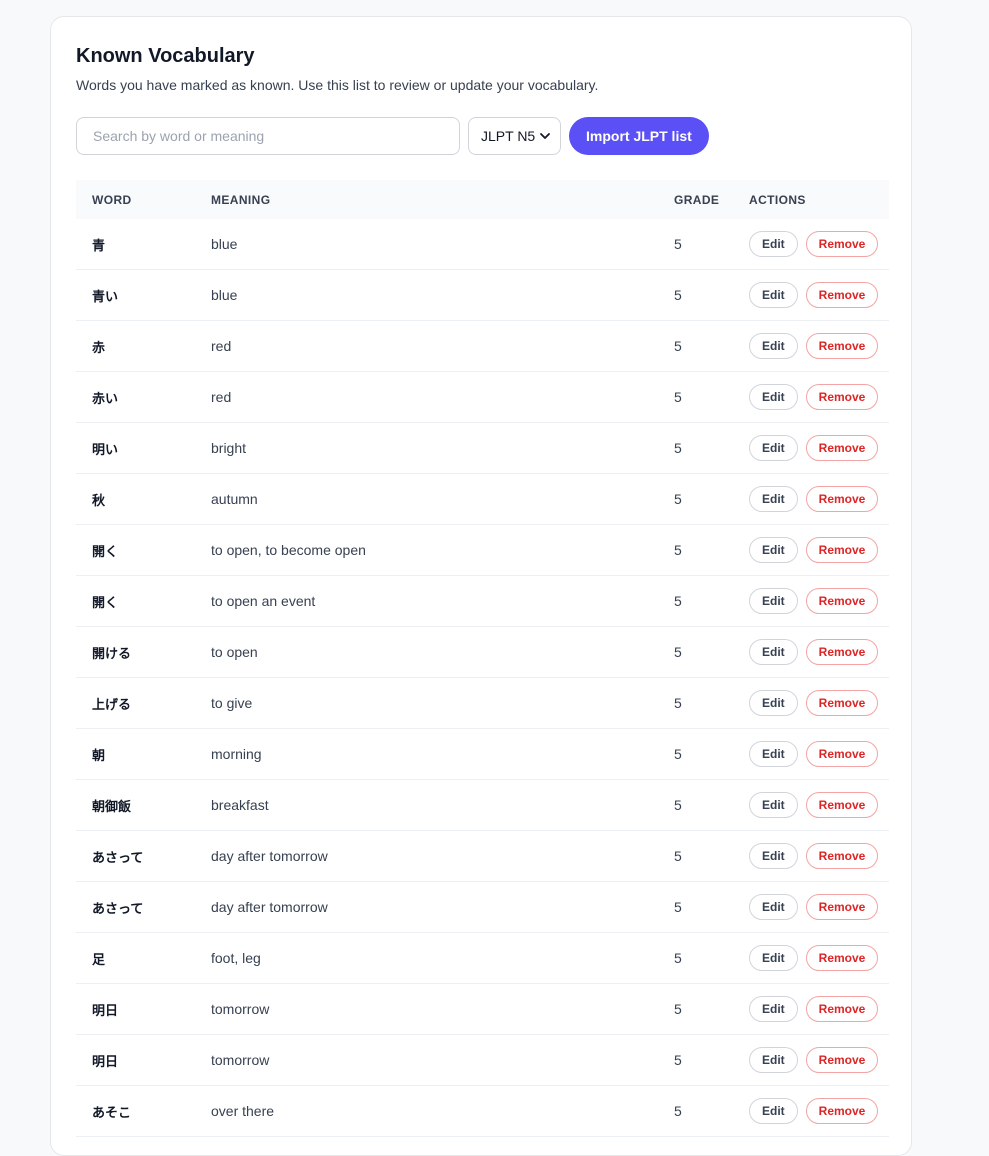  I want to click on word-cell: 開ける, so click(112, 654).